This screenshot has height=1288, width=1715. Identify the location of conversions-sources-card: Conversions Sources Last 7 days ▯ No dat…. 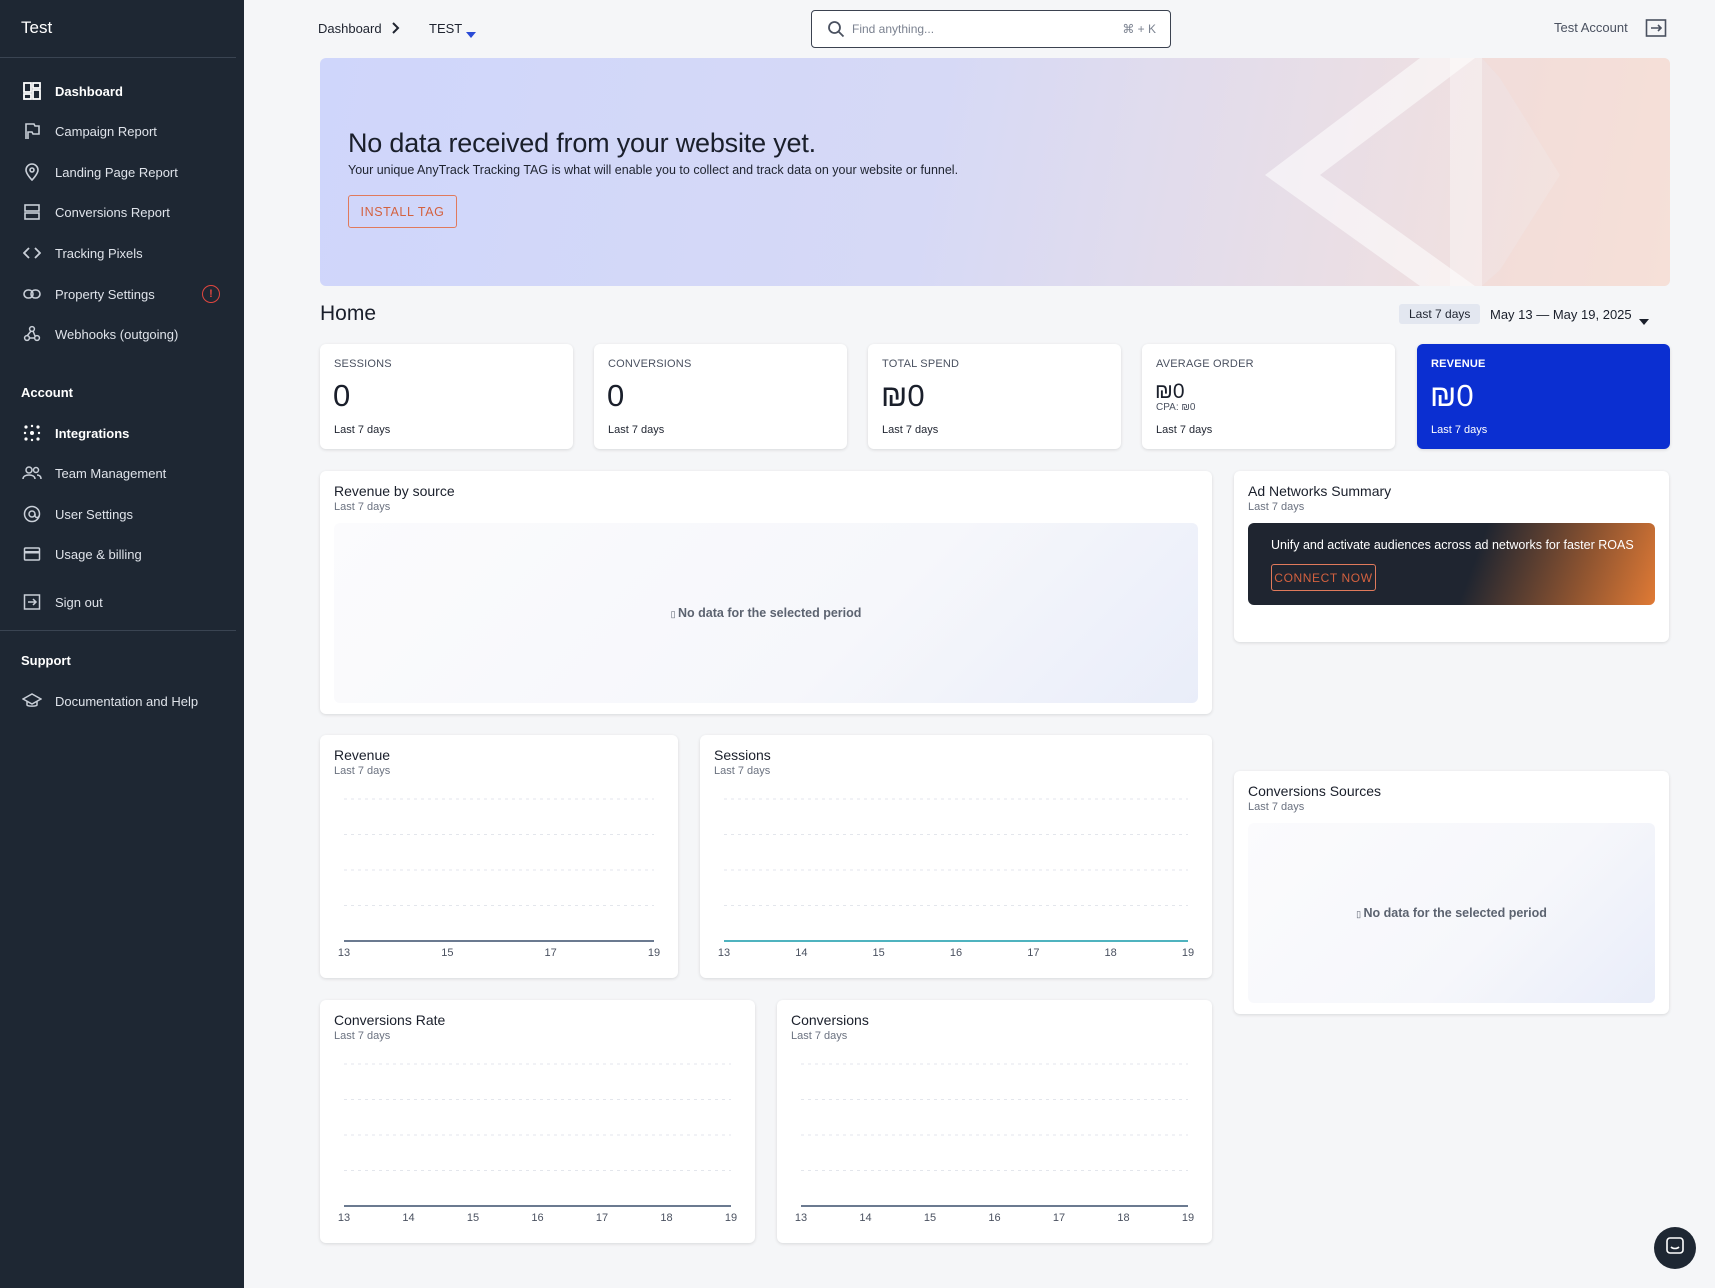
(1451, 892).